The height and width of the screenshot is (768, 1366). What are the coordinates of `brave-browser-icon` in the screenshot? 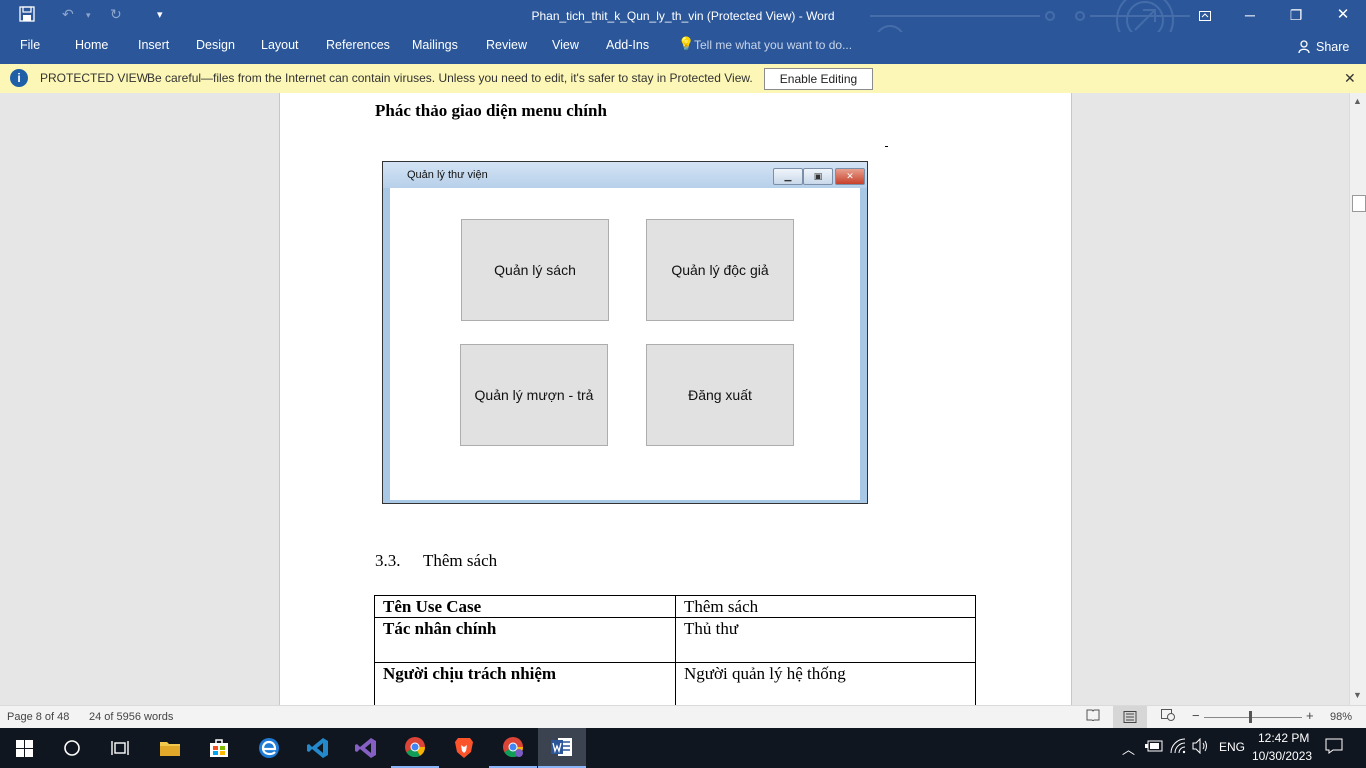 It's located at (464, 748).